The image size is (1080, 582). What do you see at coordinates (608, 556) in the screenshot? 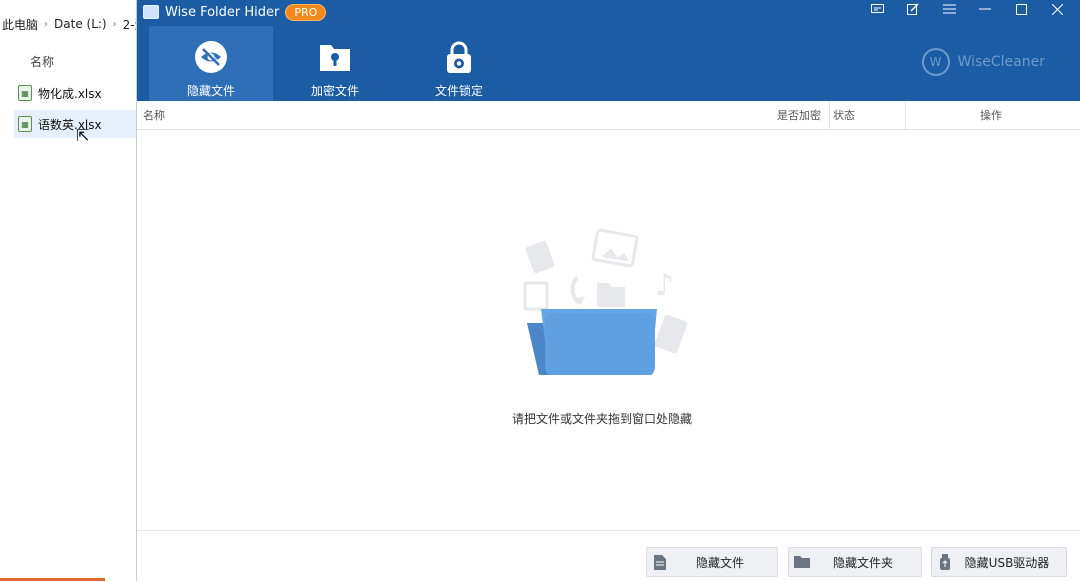
I see `bottom-action-bar: 隐藏文件 隐藏文件夹 隐藏USB驱动器` at bounding box center [608, 556].